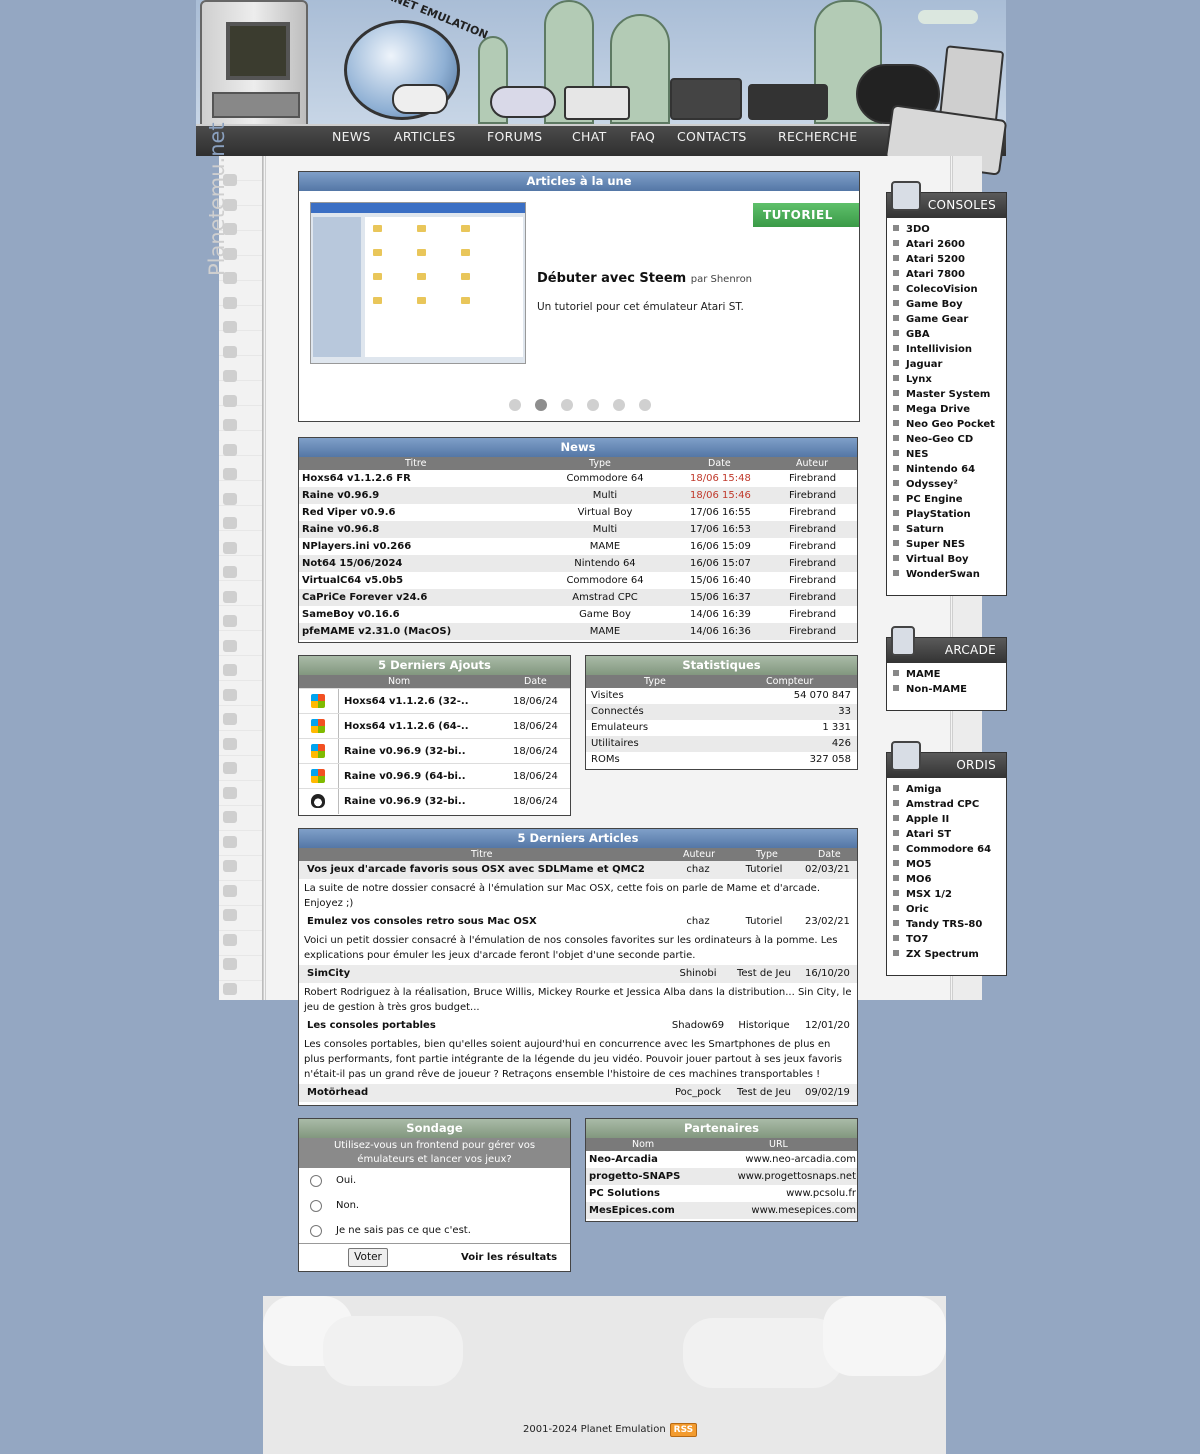 The height and width of the screenshot is (1454, 1200). Describe the element at coordinates (721, 1210) in the screenshot. I see `partner-row: MesEpices.com www.mesepices.com` at that location.